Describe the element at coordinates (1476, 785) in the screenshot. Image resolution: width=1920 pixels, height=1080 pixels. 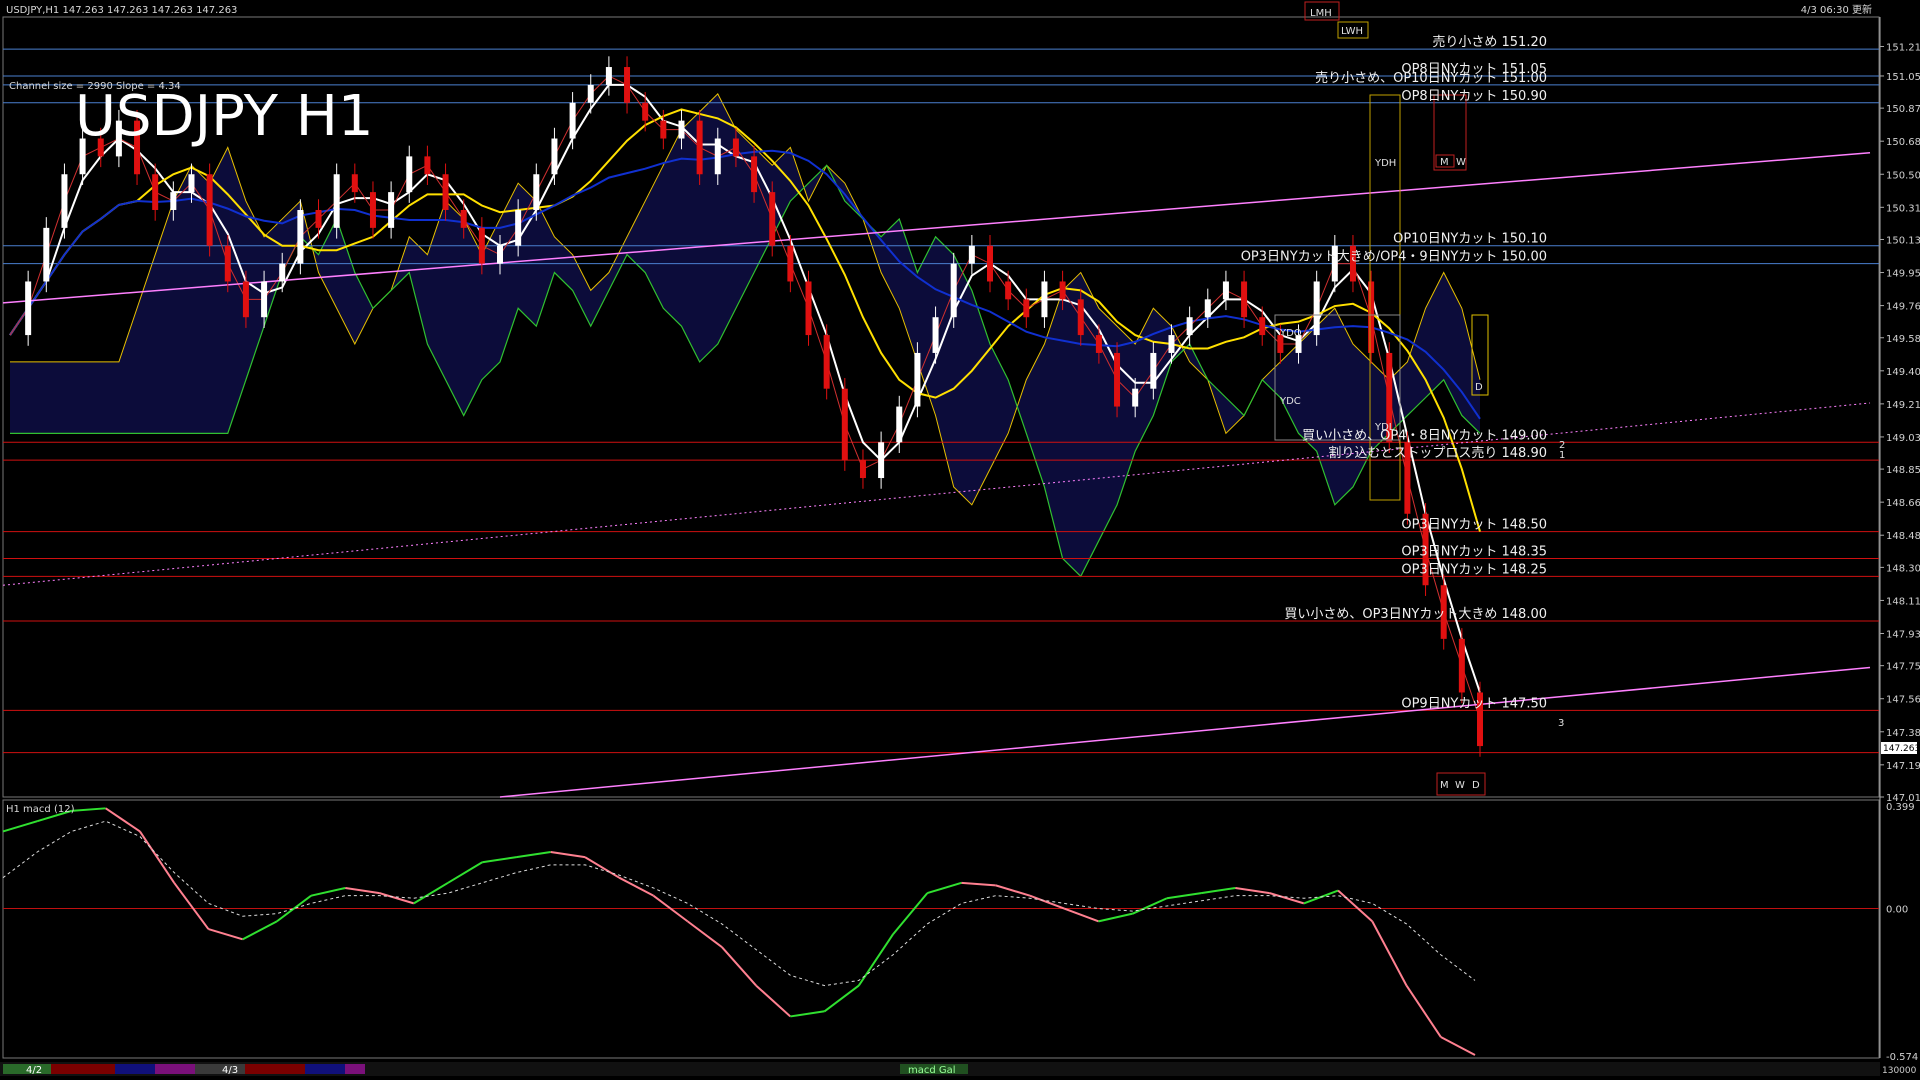
I see `box-label-d_low: D` at that location.